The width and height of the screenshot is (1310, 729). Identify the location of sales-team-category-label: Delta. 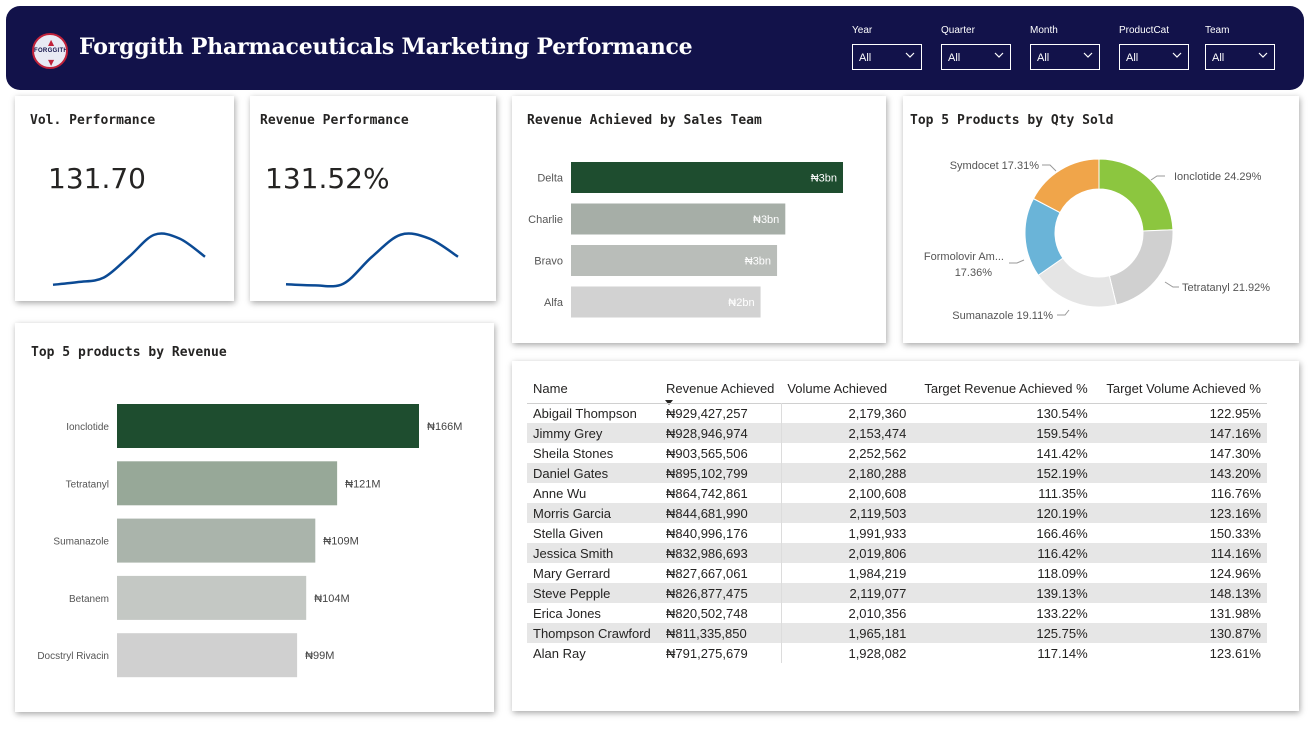
(550, 179).